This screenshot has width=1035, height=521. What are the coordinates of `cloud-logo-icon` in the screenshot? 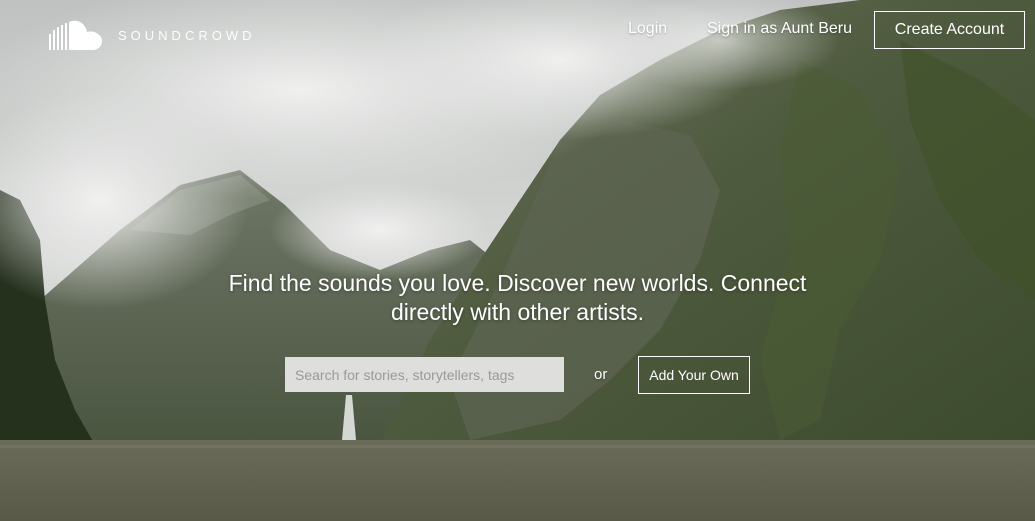 It's located at (75, 35).